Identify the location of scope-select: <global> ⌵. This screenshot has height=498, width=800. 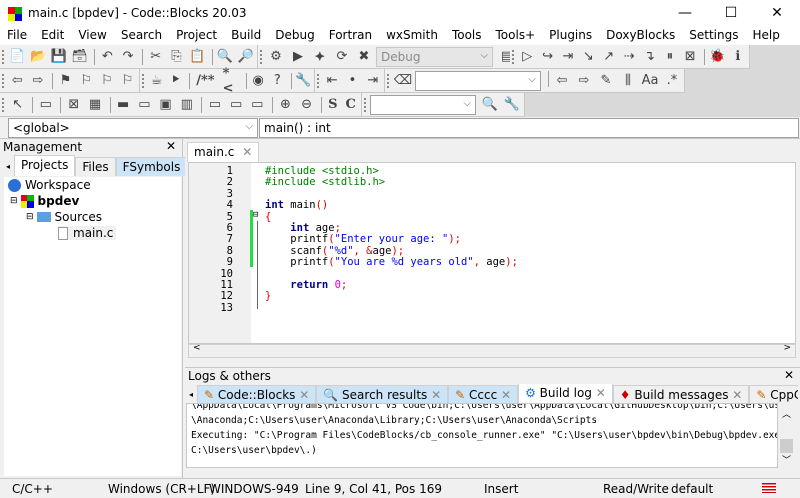
(133, 128).